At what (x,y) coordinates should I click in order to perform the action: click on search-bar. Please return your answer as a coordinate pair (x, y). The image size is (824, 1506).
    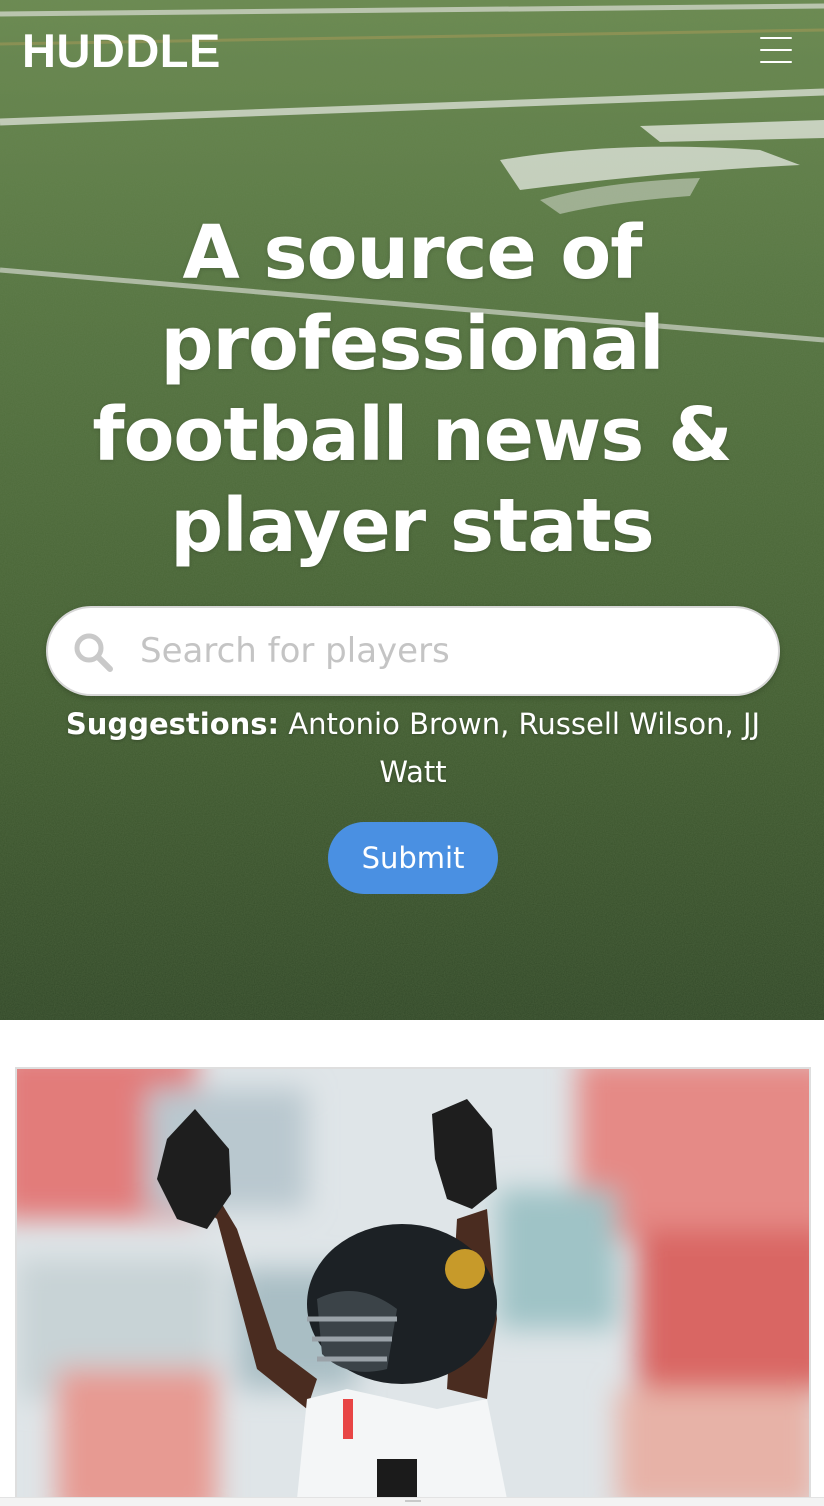
    Looking at the image, I should click on (413, 651).